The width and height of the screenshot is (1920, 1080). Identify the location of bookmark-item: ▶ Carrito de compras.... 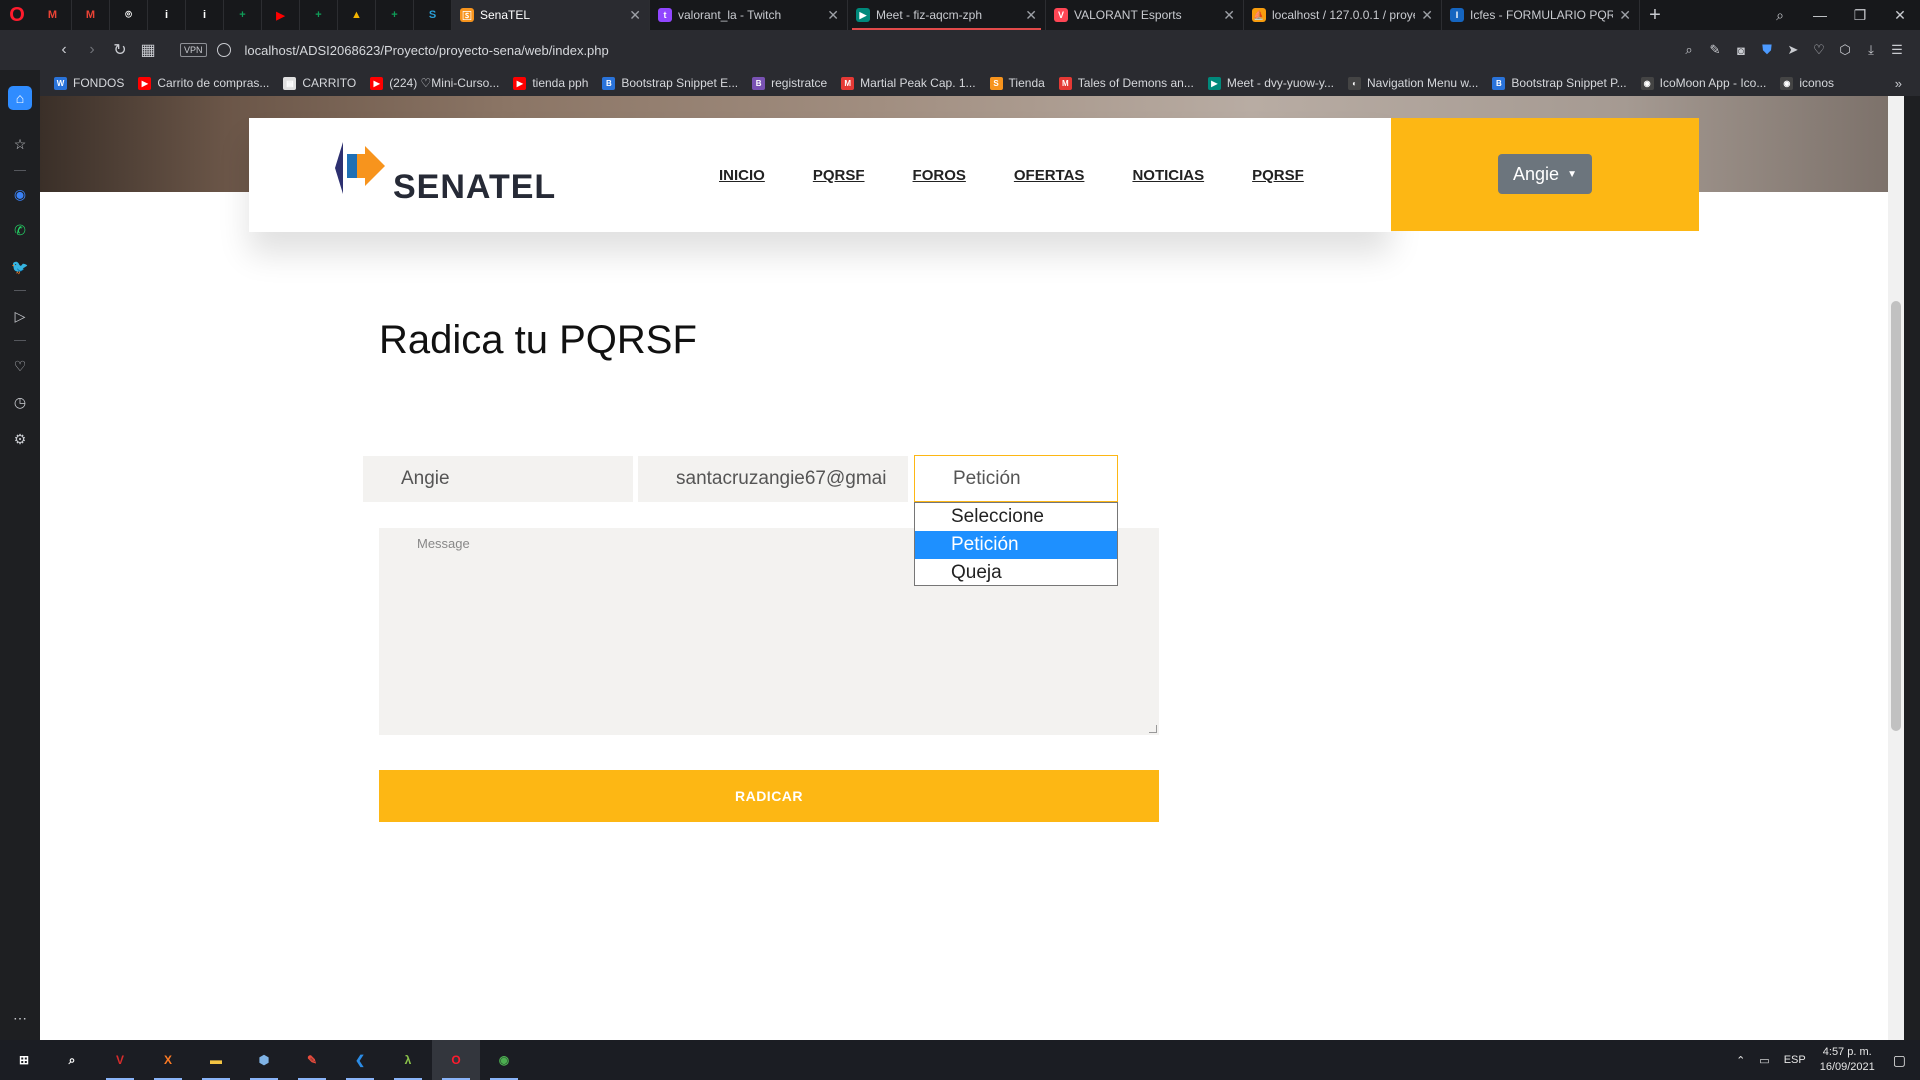
(203, 83).